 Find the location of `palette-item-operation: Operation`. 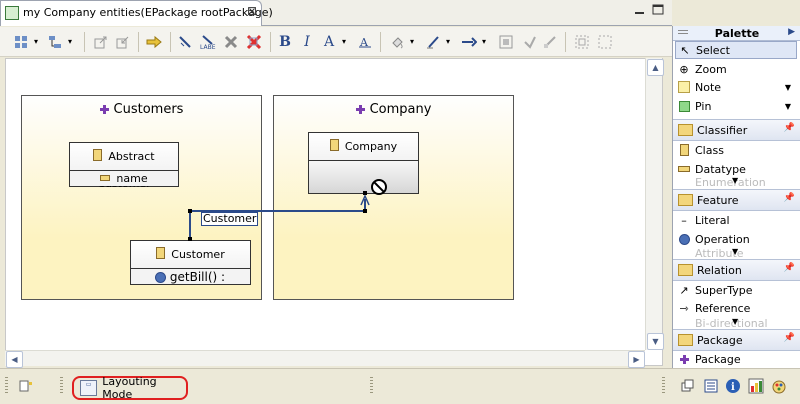

palette-item-operation: Operation is located at coordinates (713, 239).